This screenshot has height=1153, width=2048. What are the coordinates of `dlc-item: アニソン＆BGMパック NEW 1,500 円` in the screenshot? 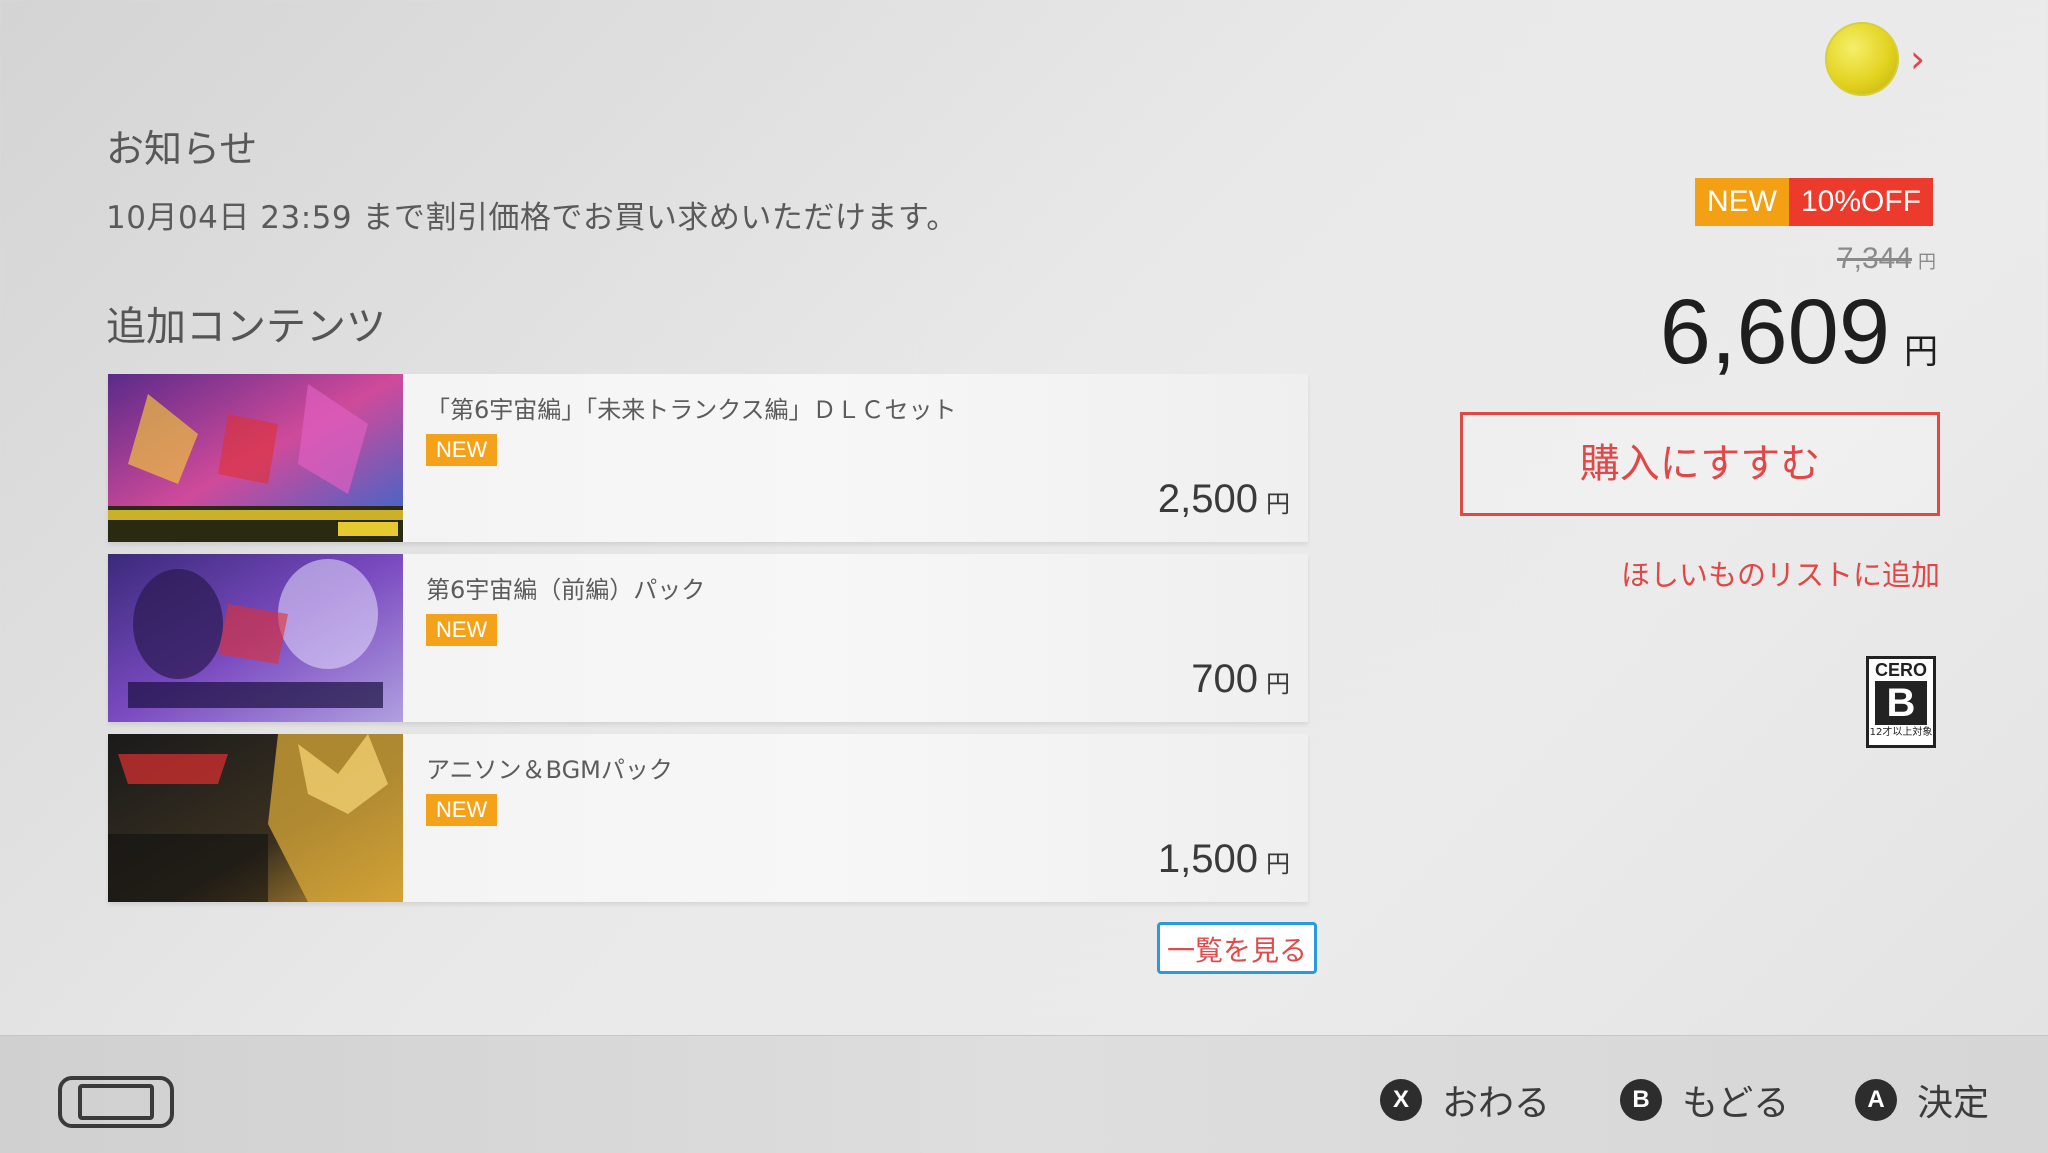 It's located at (708, 818).